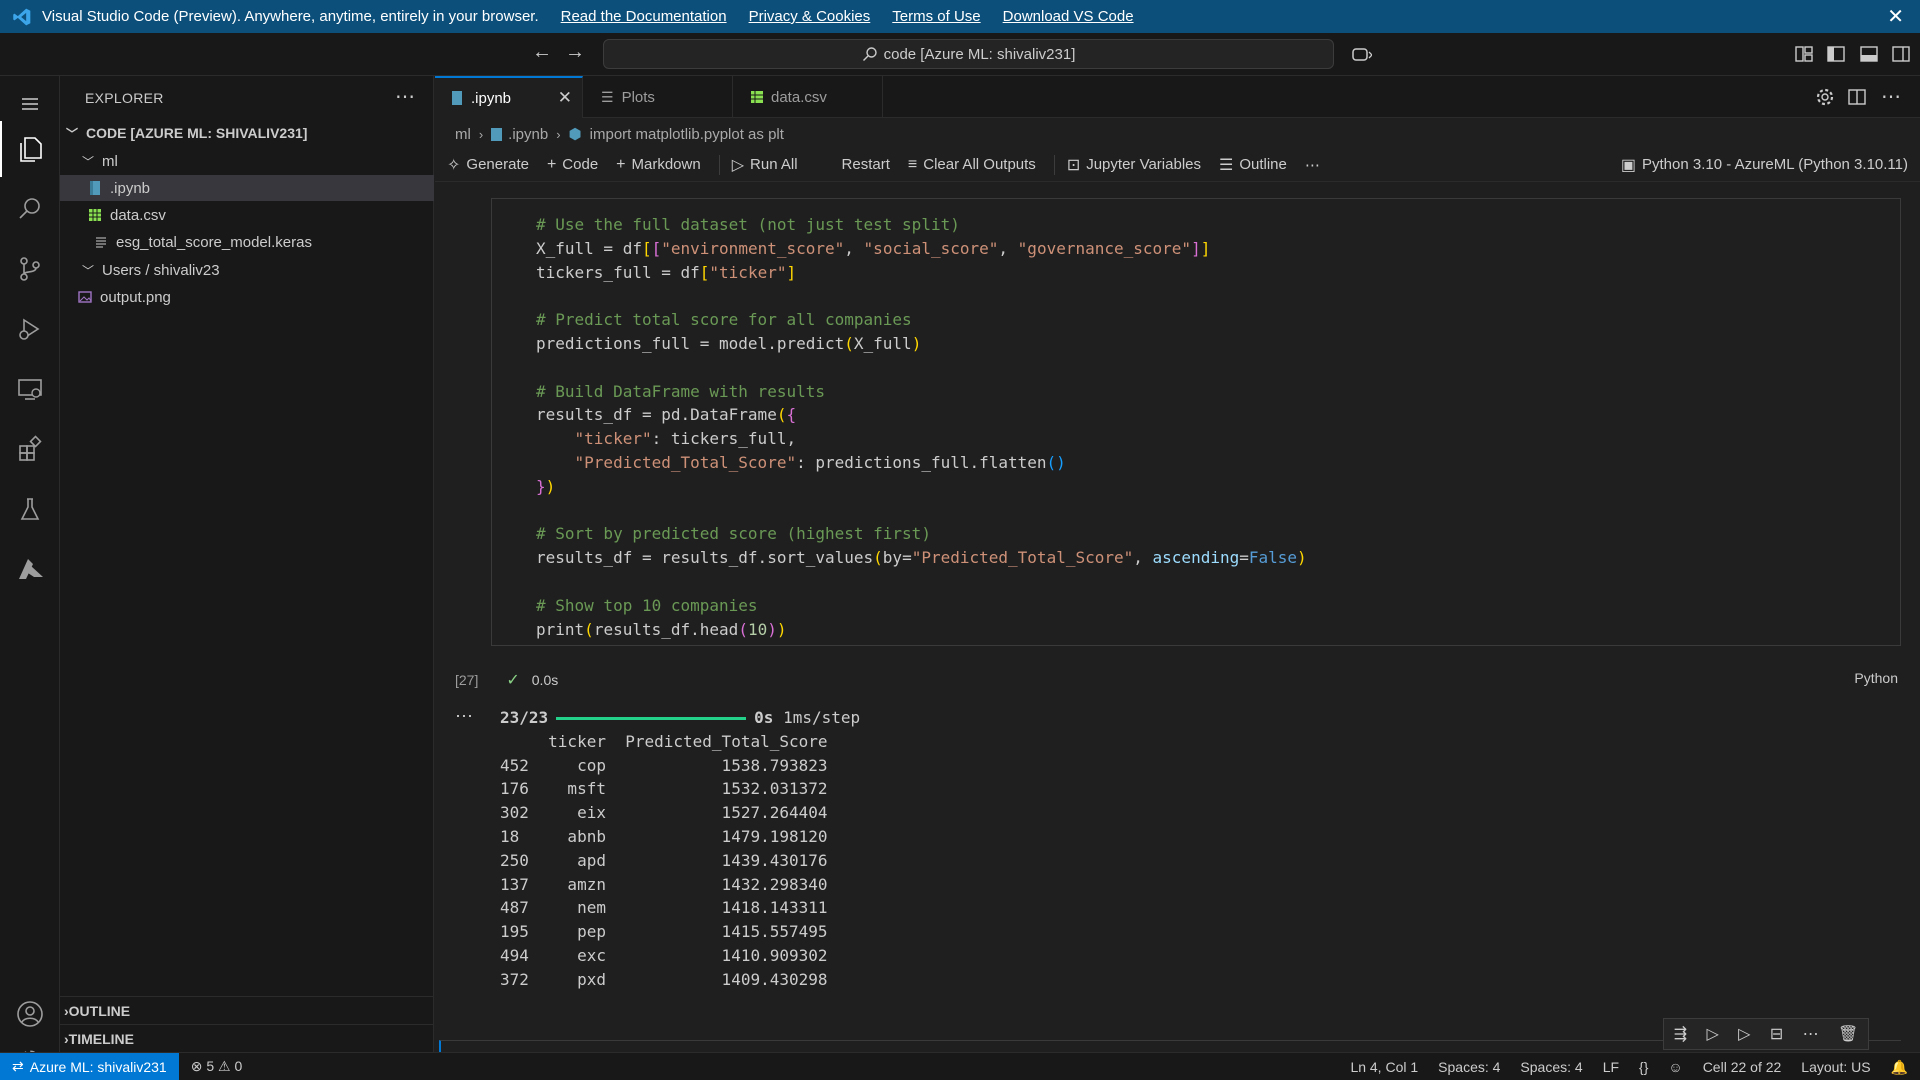 The height and width of the screenshot is (1080, 1920). Describe the element at coordinates (664, 884) in the screenshot. I see `output-row: 137 amzn 1432.298340` at that location.